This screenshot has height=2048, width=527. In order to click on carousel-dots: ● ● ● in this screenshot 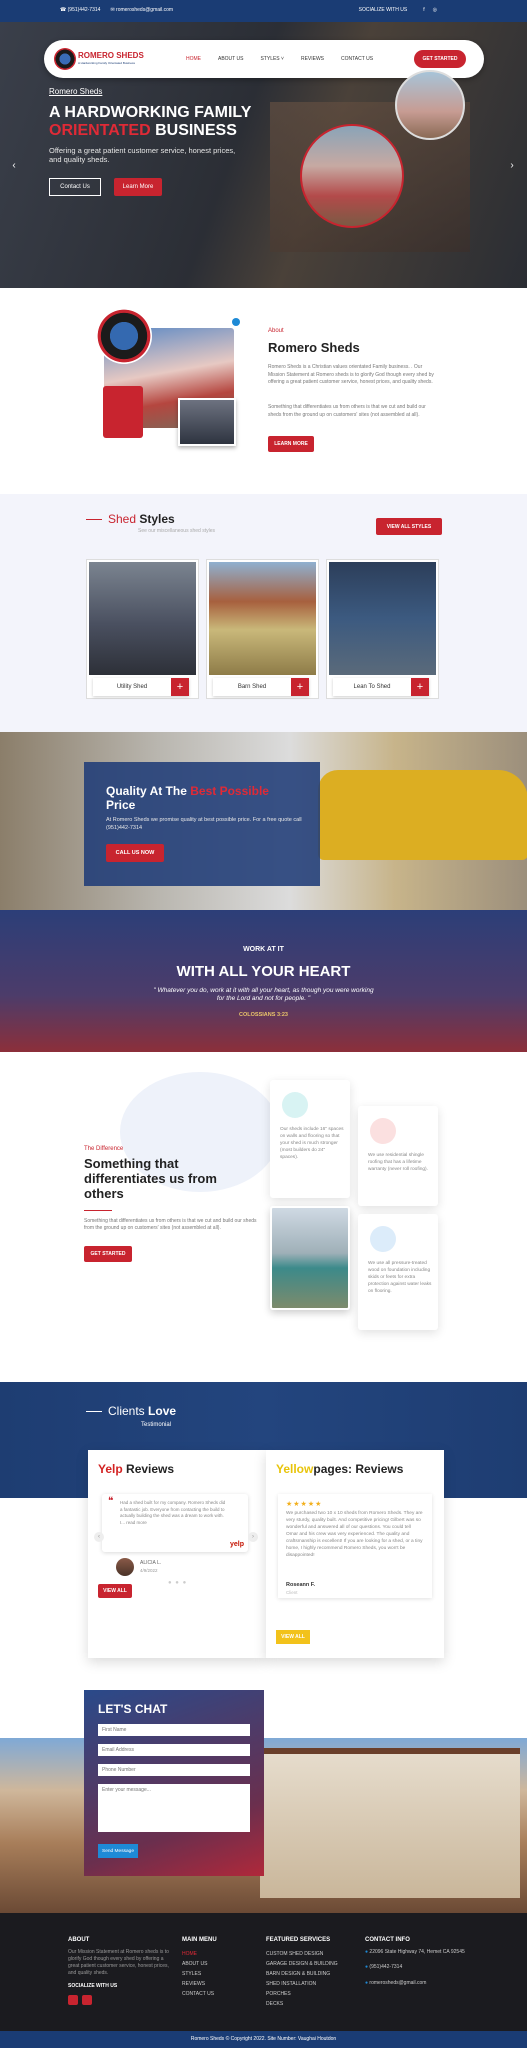, I will do `click(177, 1583)`.